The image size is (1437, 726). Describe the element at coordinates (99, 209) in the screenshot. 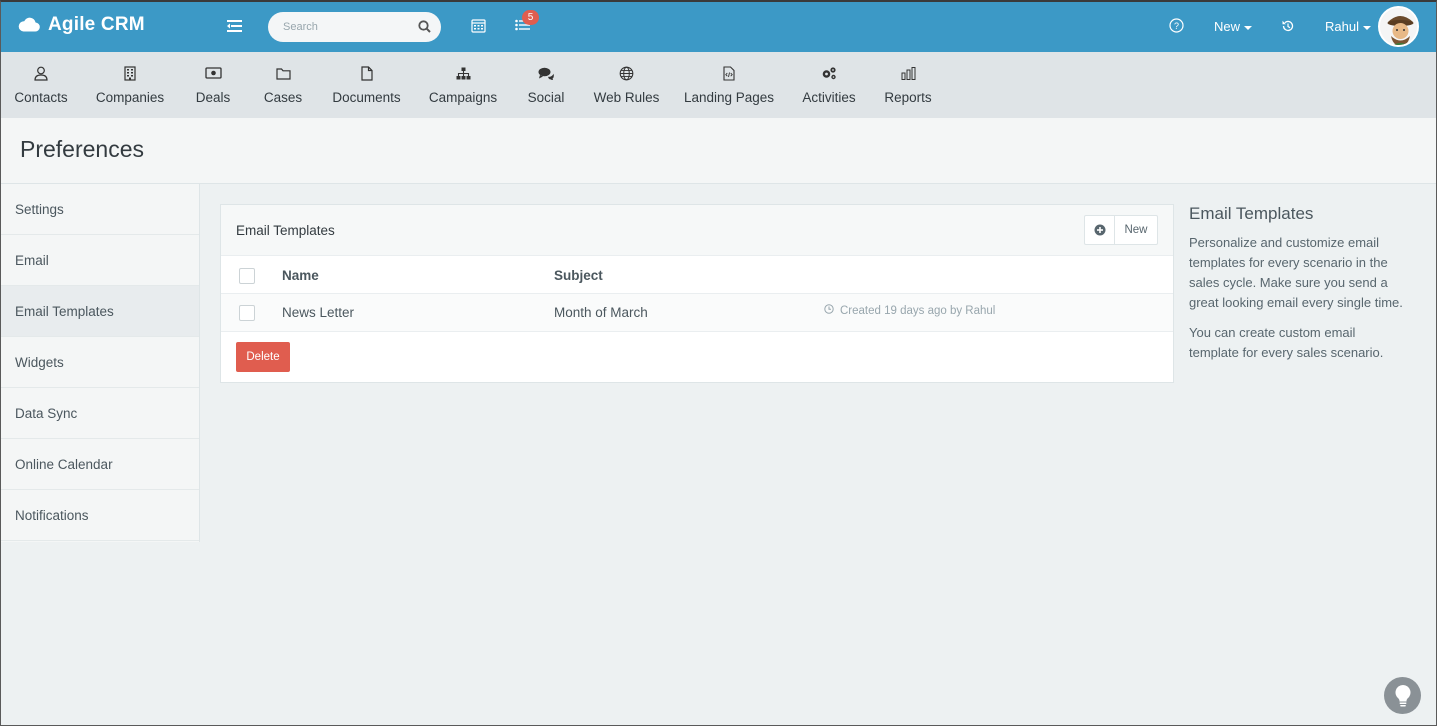

I see `sidebar-item-settings: Settings` at that location.